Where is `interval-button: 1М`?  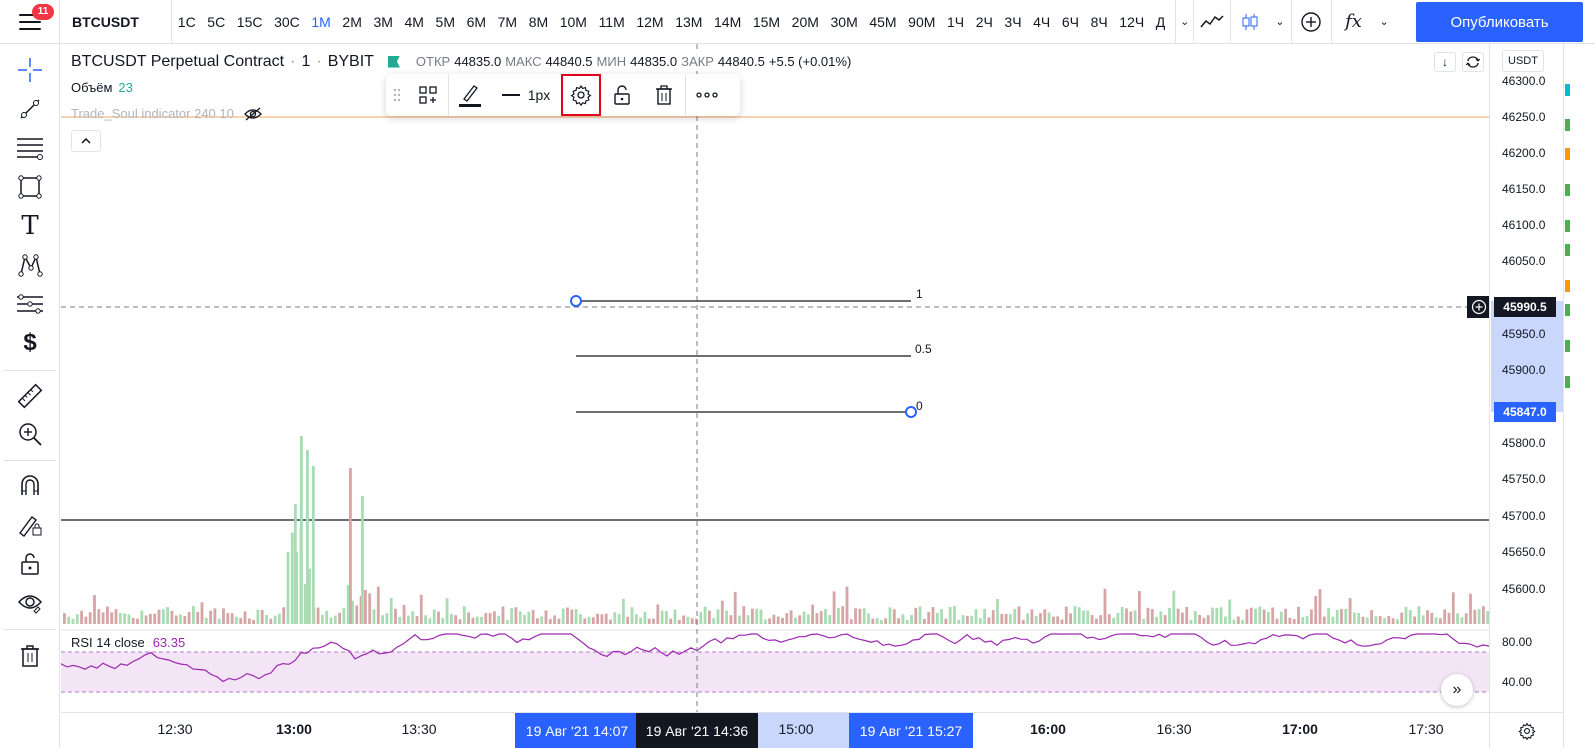
interval-button: 1М is located at coordinates (321, 22).